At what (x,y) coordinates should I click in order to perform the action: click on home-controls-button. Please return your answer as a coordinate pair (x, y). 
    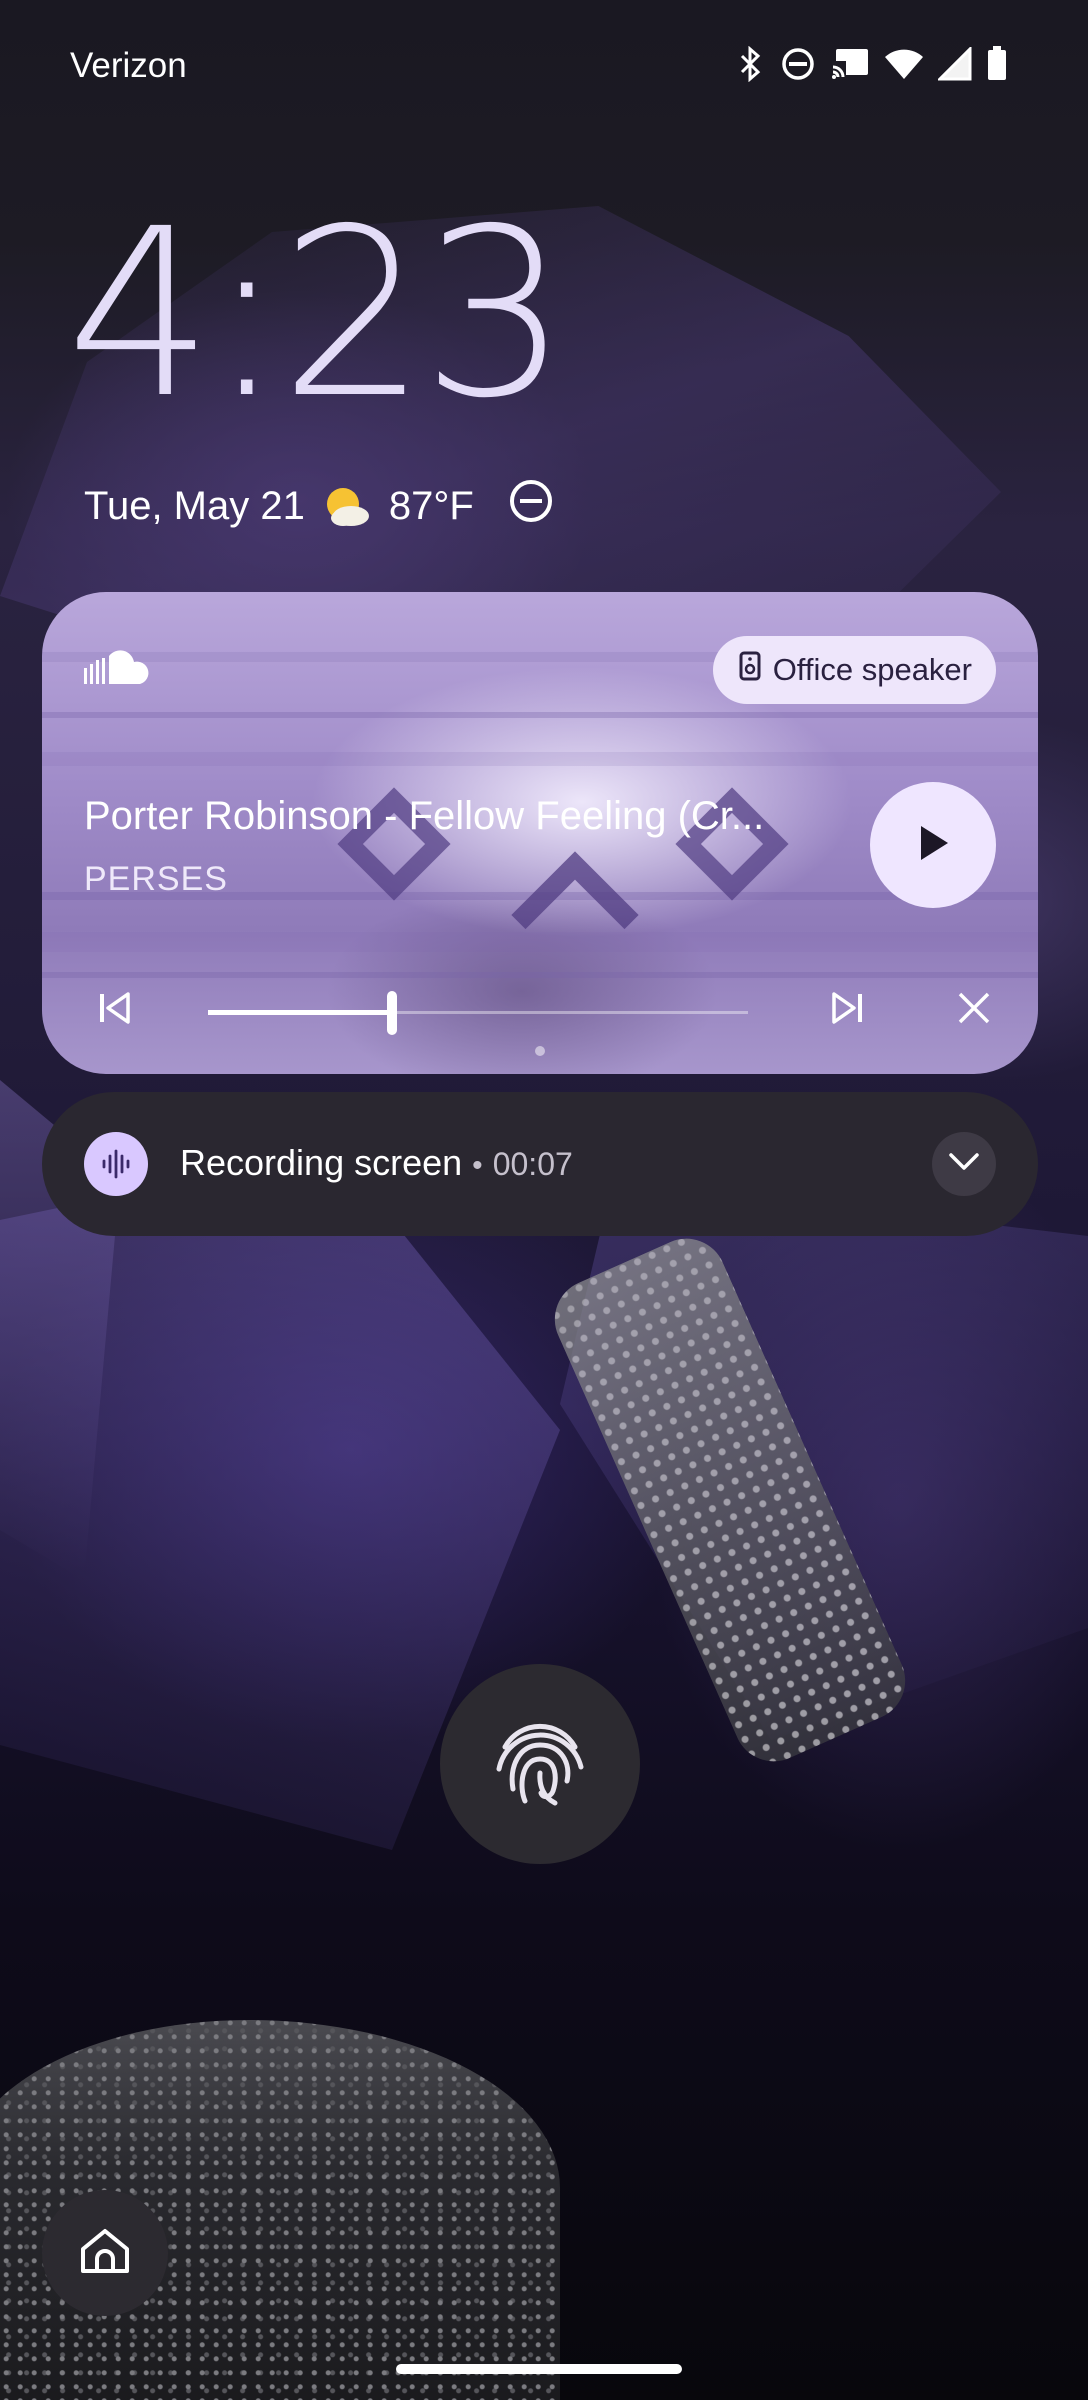
    Looking at the image, I should click on (105, 2253).